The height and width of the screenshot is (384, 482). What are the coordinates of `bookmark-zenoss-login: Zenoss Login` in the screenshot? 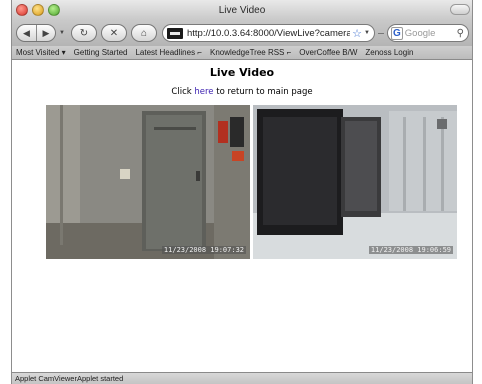 It's located at (389, 52).